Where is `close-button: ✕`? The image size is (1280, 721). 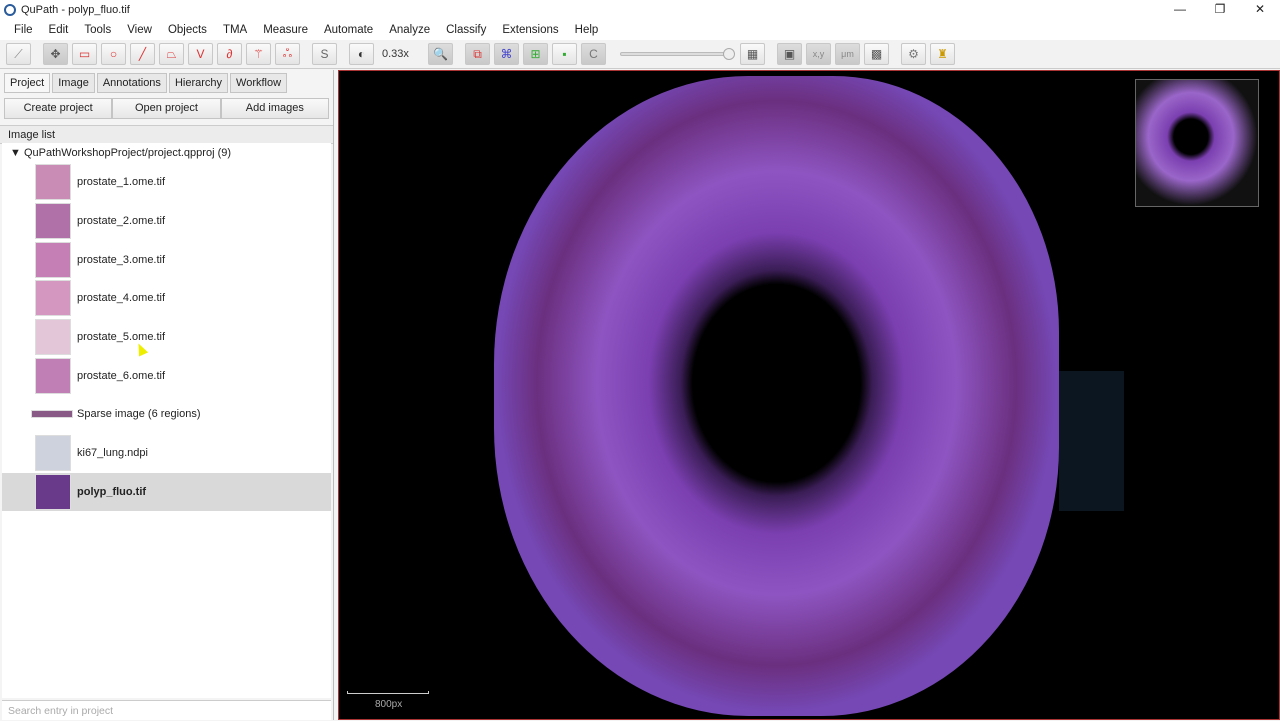 close-button: ✕ is located at coordinates (1260, 9).